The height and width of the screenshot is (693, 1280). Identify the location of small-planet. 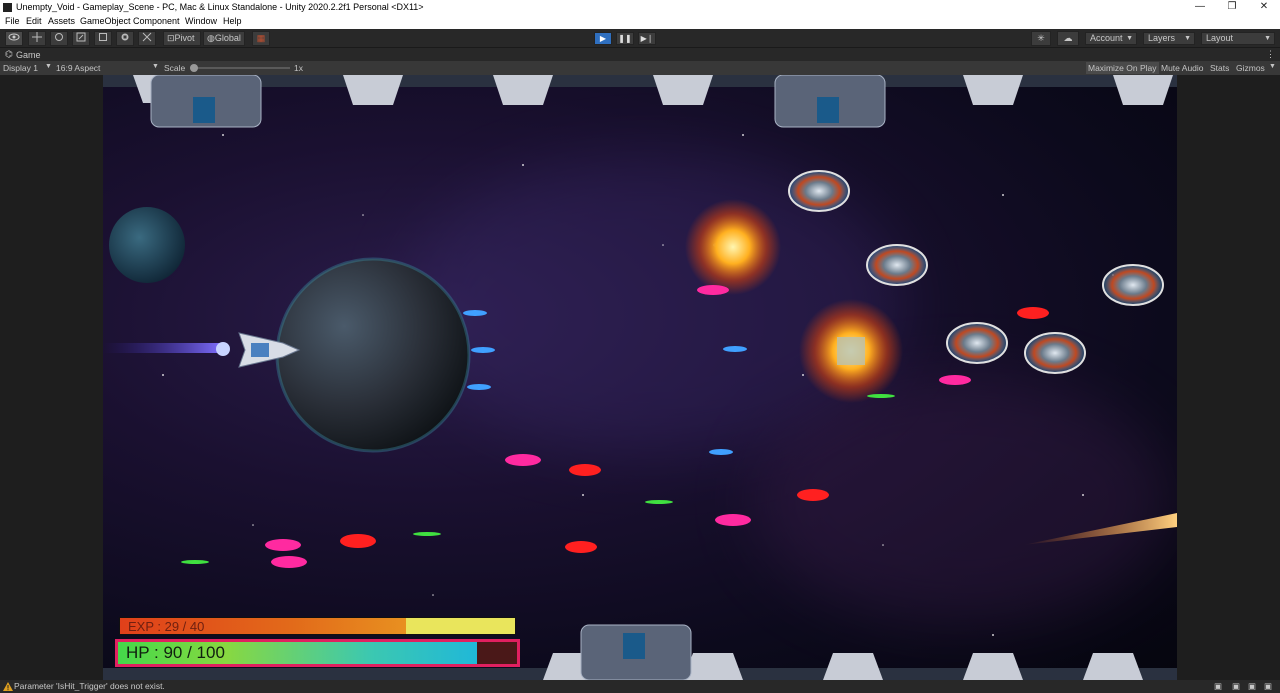
(147, 245).